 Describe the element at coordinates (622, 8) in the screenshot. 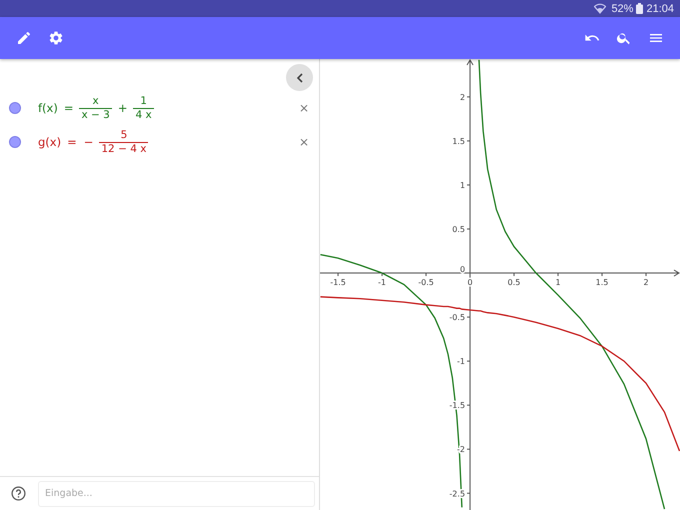

I see `battery-percent: 52%` at that location.